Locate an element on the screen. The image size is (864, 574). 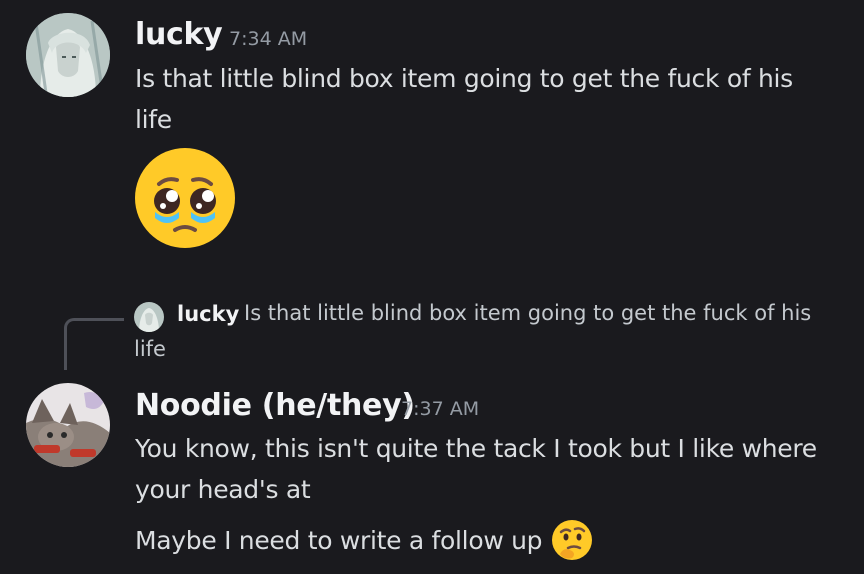
timestamp: 7:37 AM is located at coordinates (440, 409).